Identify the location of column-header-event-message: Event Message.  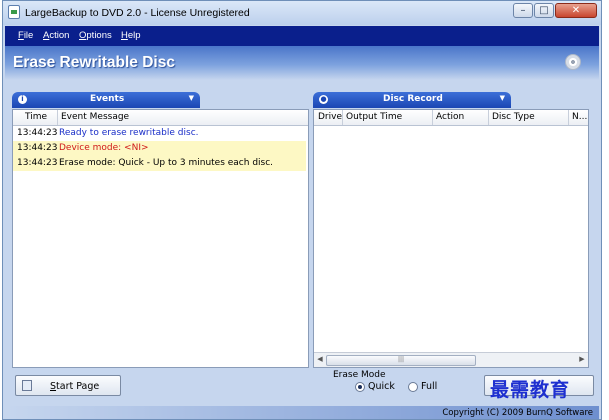
(95, 117).